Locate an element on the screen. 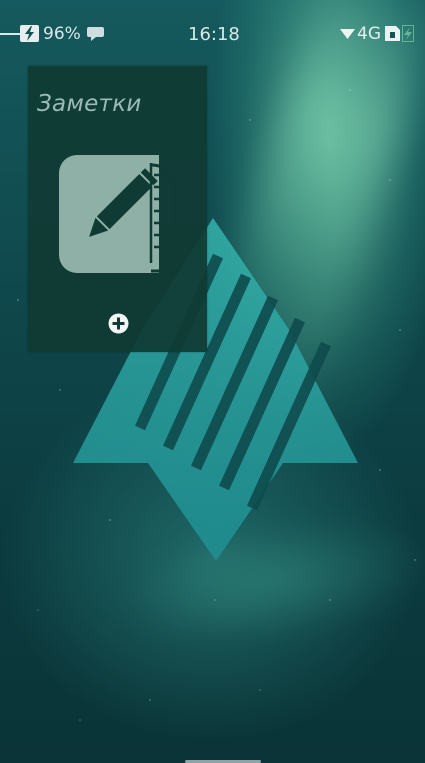 This screenshot has height=763, width=425. battery-percentage: 96% is located at coordinates (62, 34).